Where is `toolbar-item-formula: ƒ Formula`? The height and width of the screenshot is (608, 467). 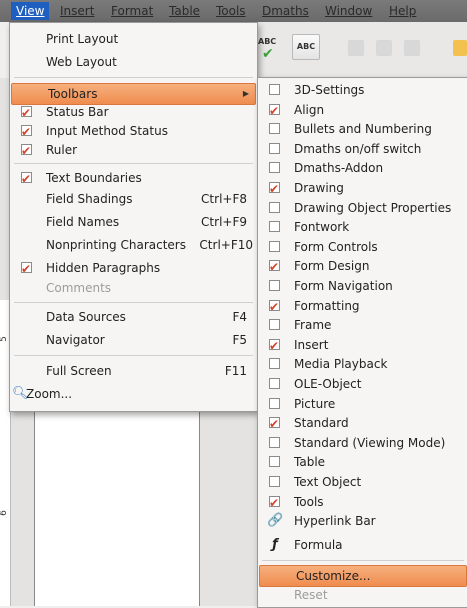 toolbar-item-formula: ƒ Formula is located at coordinates (362, 545).